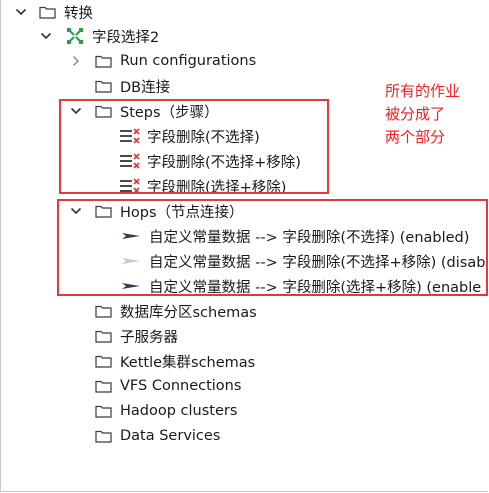 This screenshot has height=493, width=489. I want to click on tree-item-hadoop-clusters: Hadoop clusters, so click(166, 411).